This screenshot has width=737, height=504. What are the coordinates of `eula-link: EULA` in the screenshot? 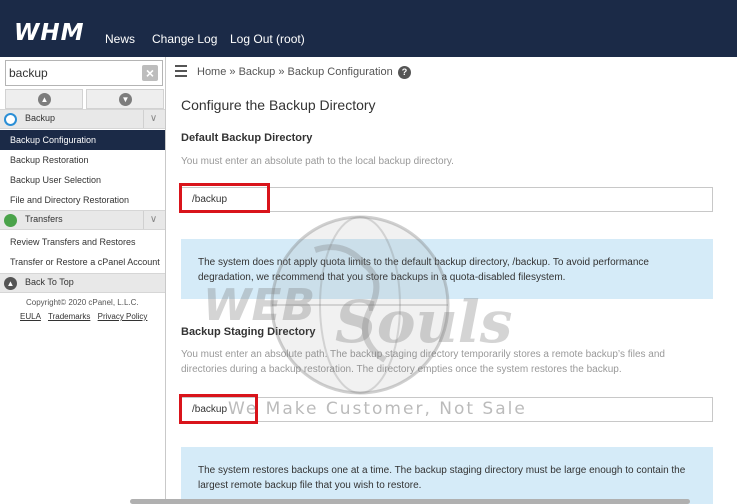 It's located at (30, 316).